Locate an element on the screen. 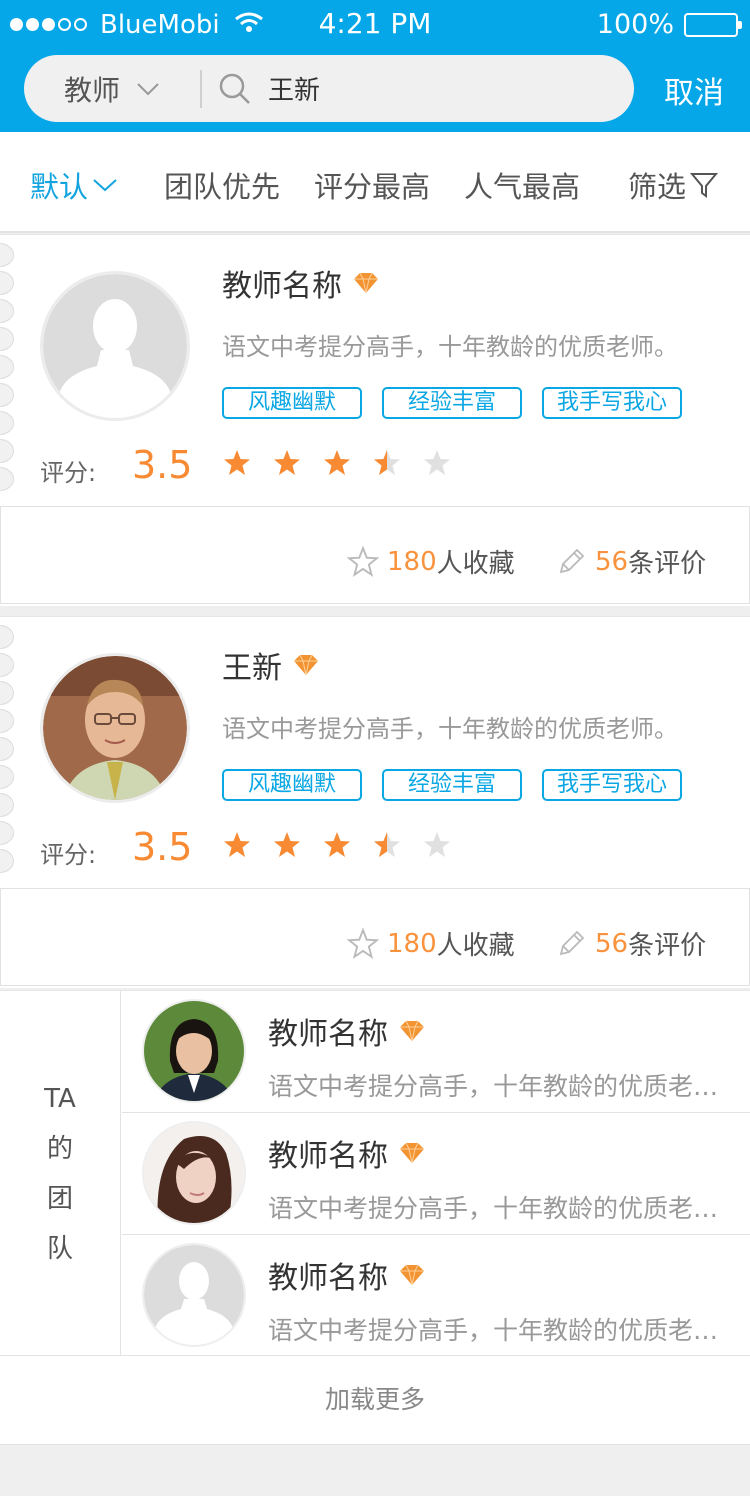  search-bar: 教师 王新 is located at coordinates (329, 88).